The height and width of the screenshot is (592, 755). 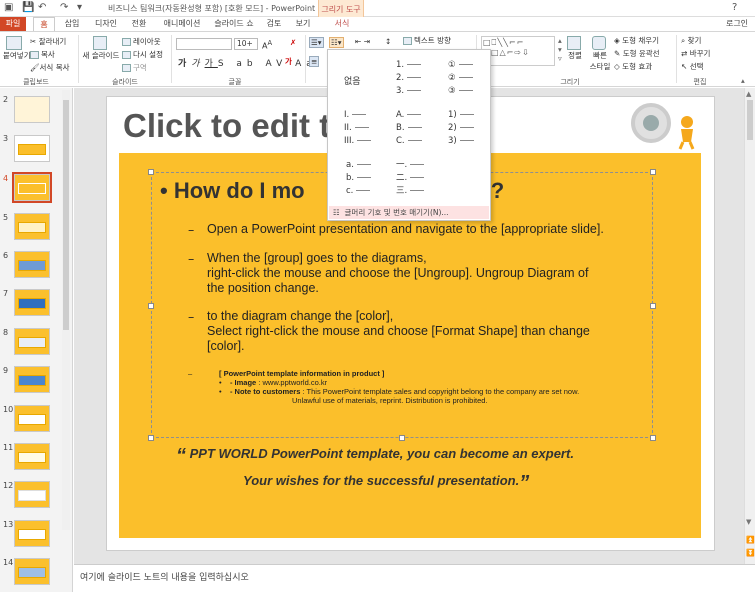 What do you see at coordinates (695, 53) in the screenshot?
I see `replace-button: ⇄ 바꾸기` at bounding box center [695, 53].